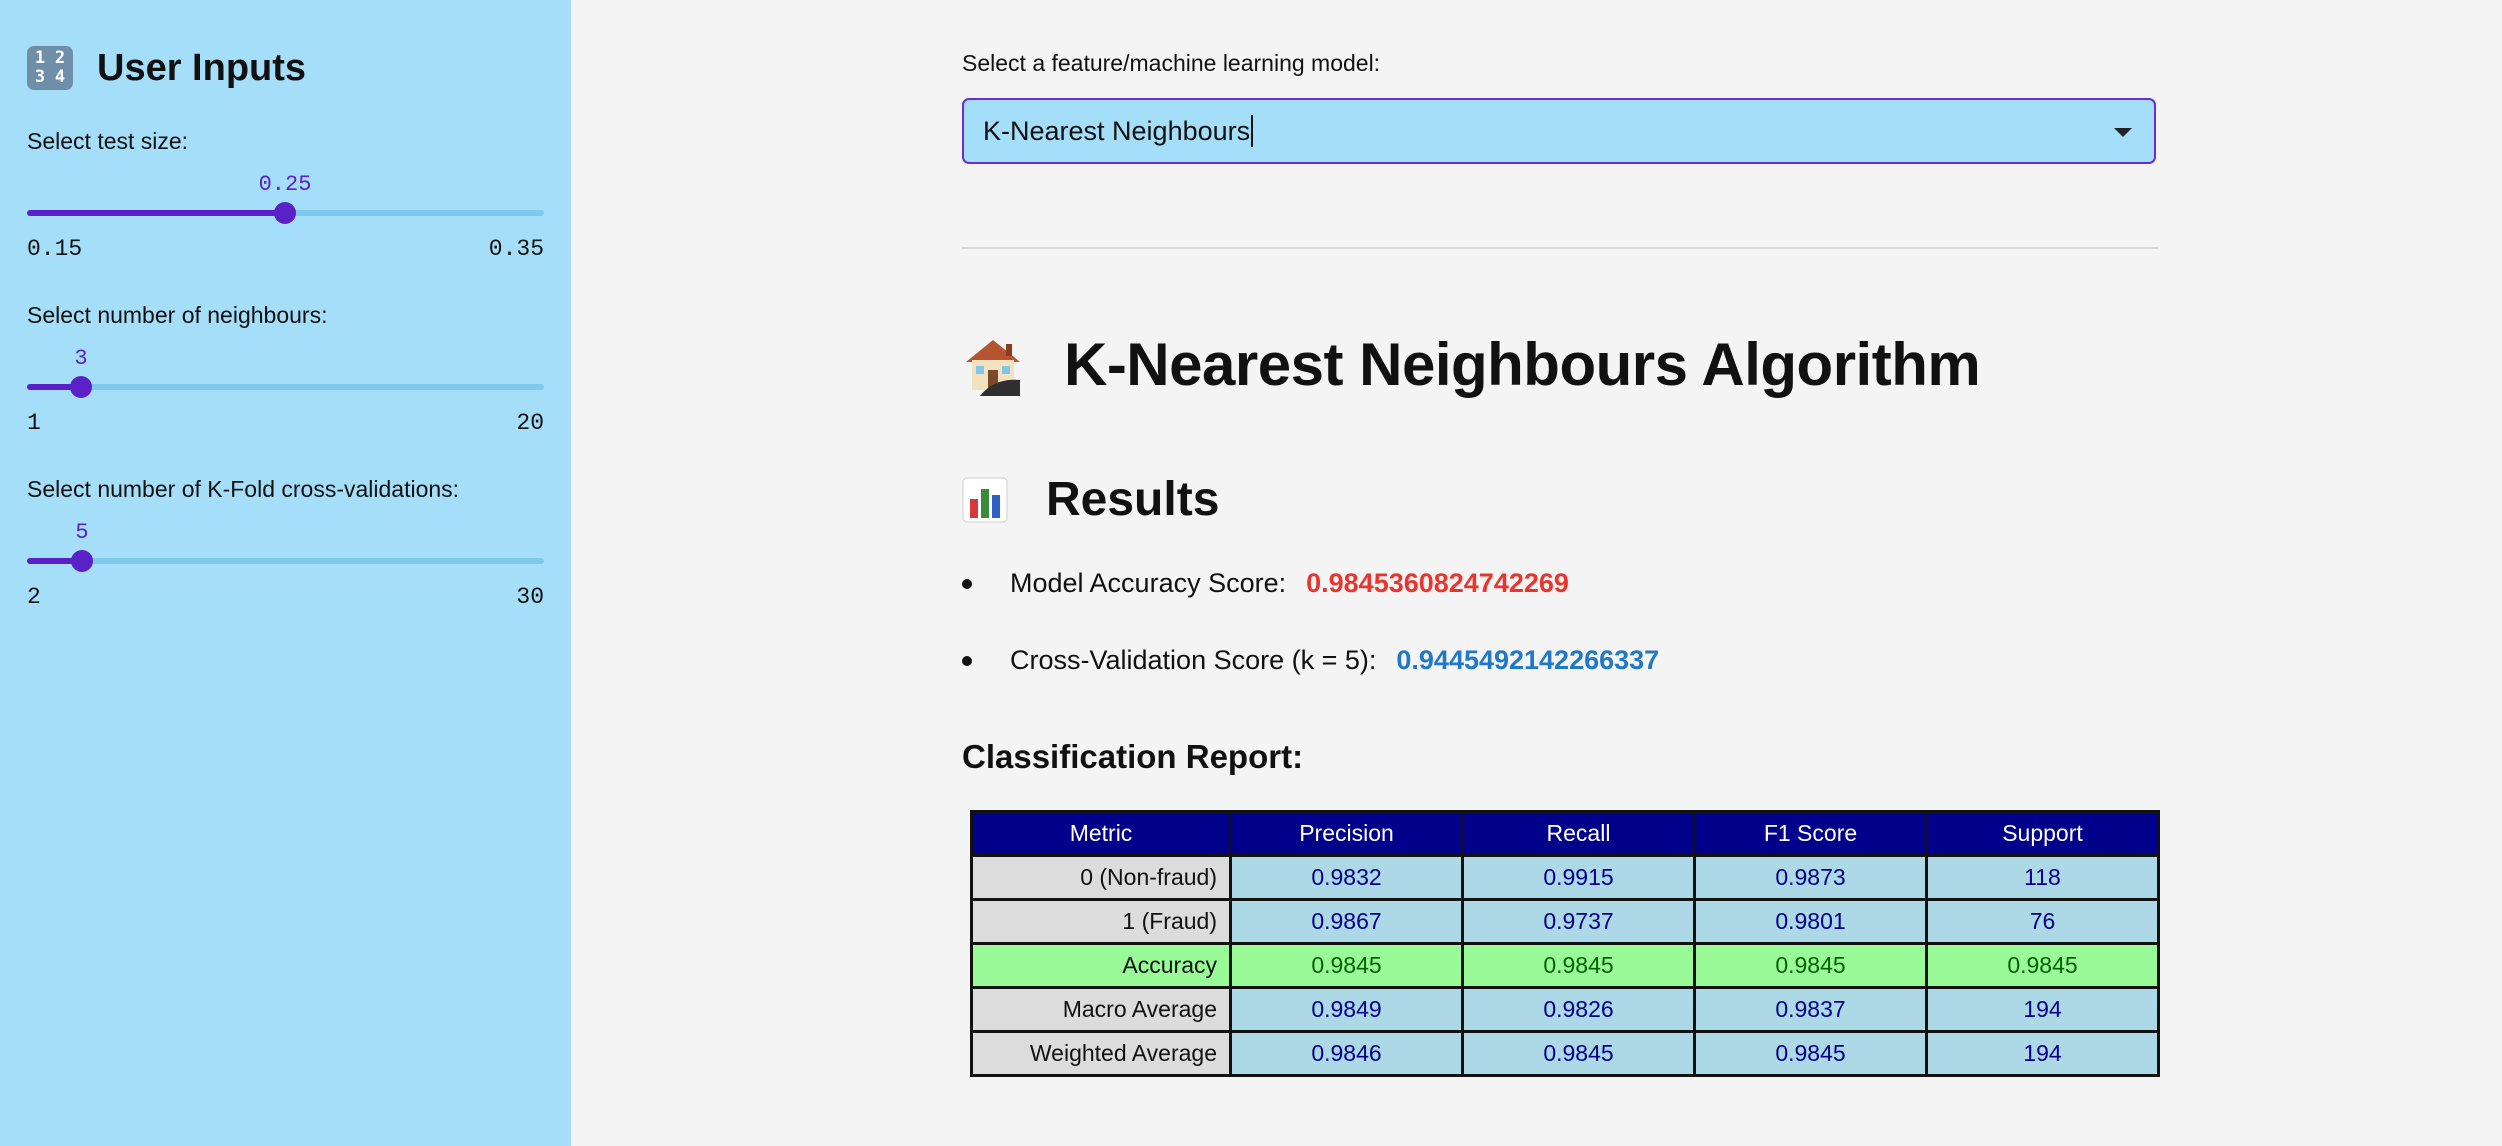 The width and height of the screenshot is (2502, 1146). I want to click on icon-digit: 2, so click(60, 58).